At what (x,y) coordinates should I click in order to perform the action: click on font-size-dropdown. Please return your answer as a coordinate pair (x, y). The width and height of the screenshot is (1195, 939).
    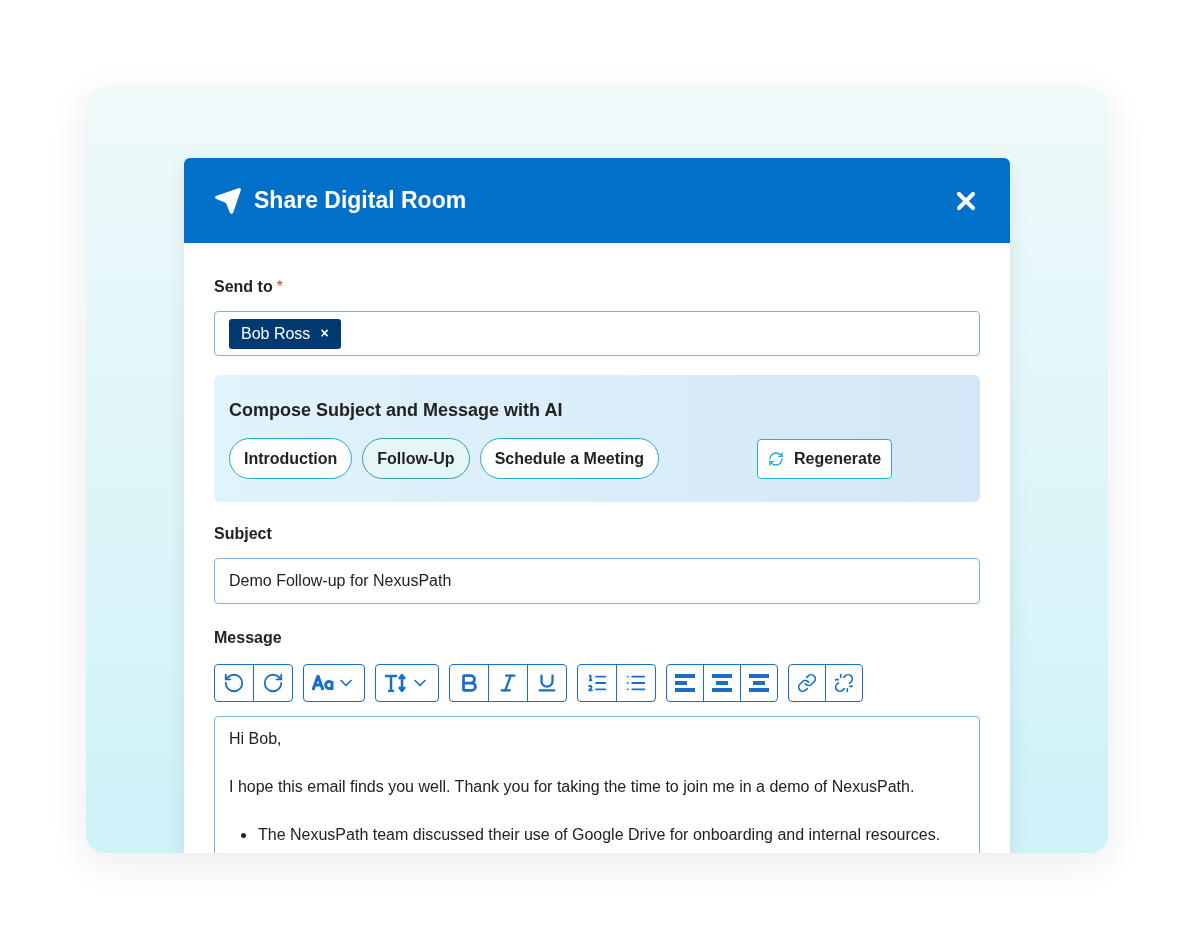
    Looking at the image, I should click on (407, 683).